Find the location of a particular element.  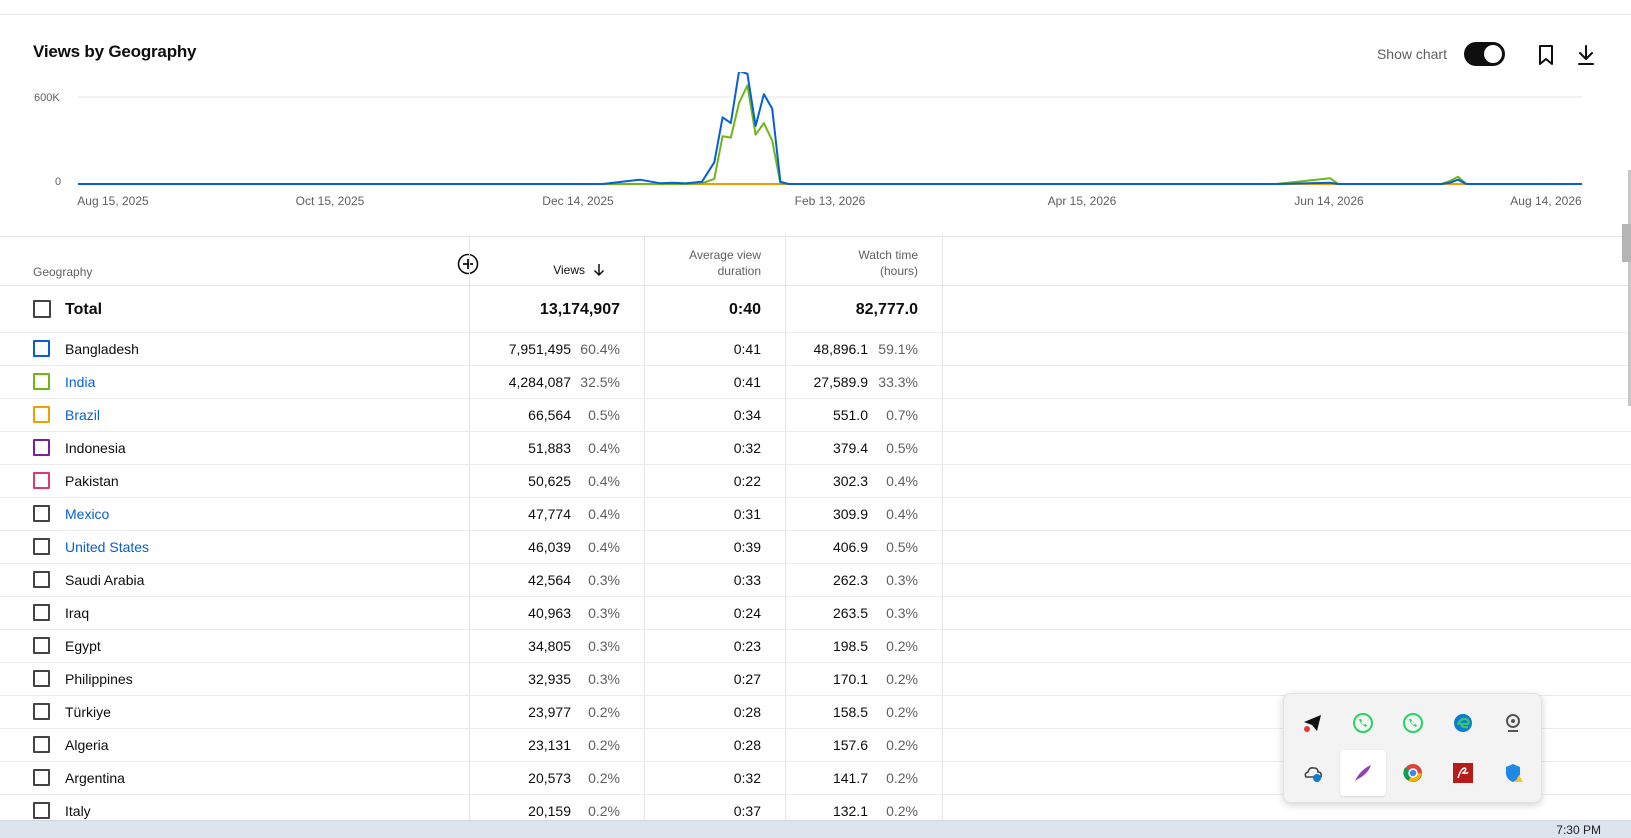

watch-time-percent: 0.4% is located at coordinates (902, 514).